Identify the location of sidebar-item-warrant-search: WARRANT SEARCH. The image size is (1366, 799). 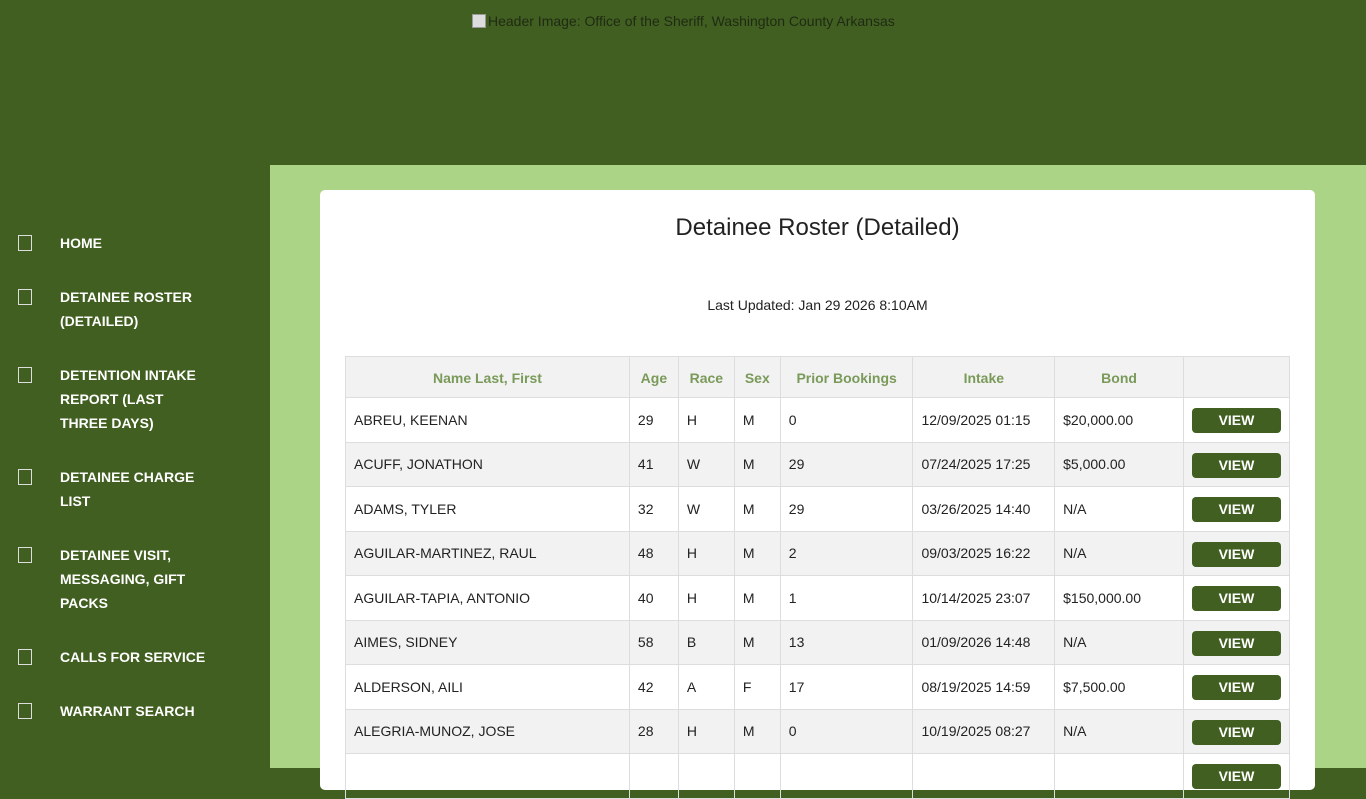
(114, 711).